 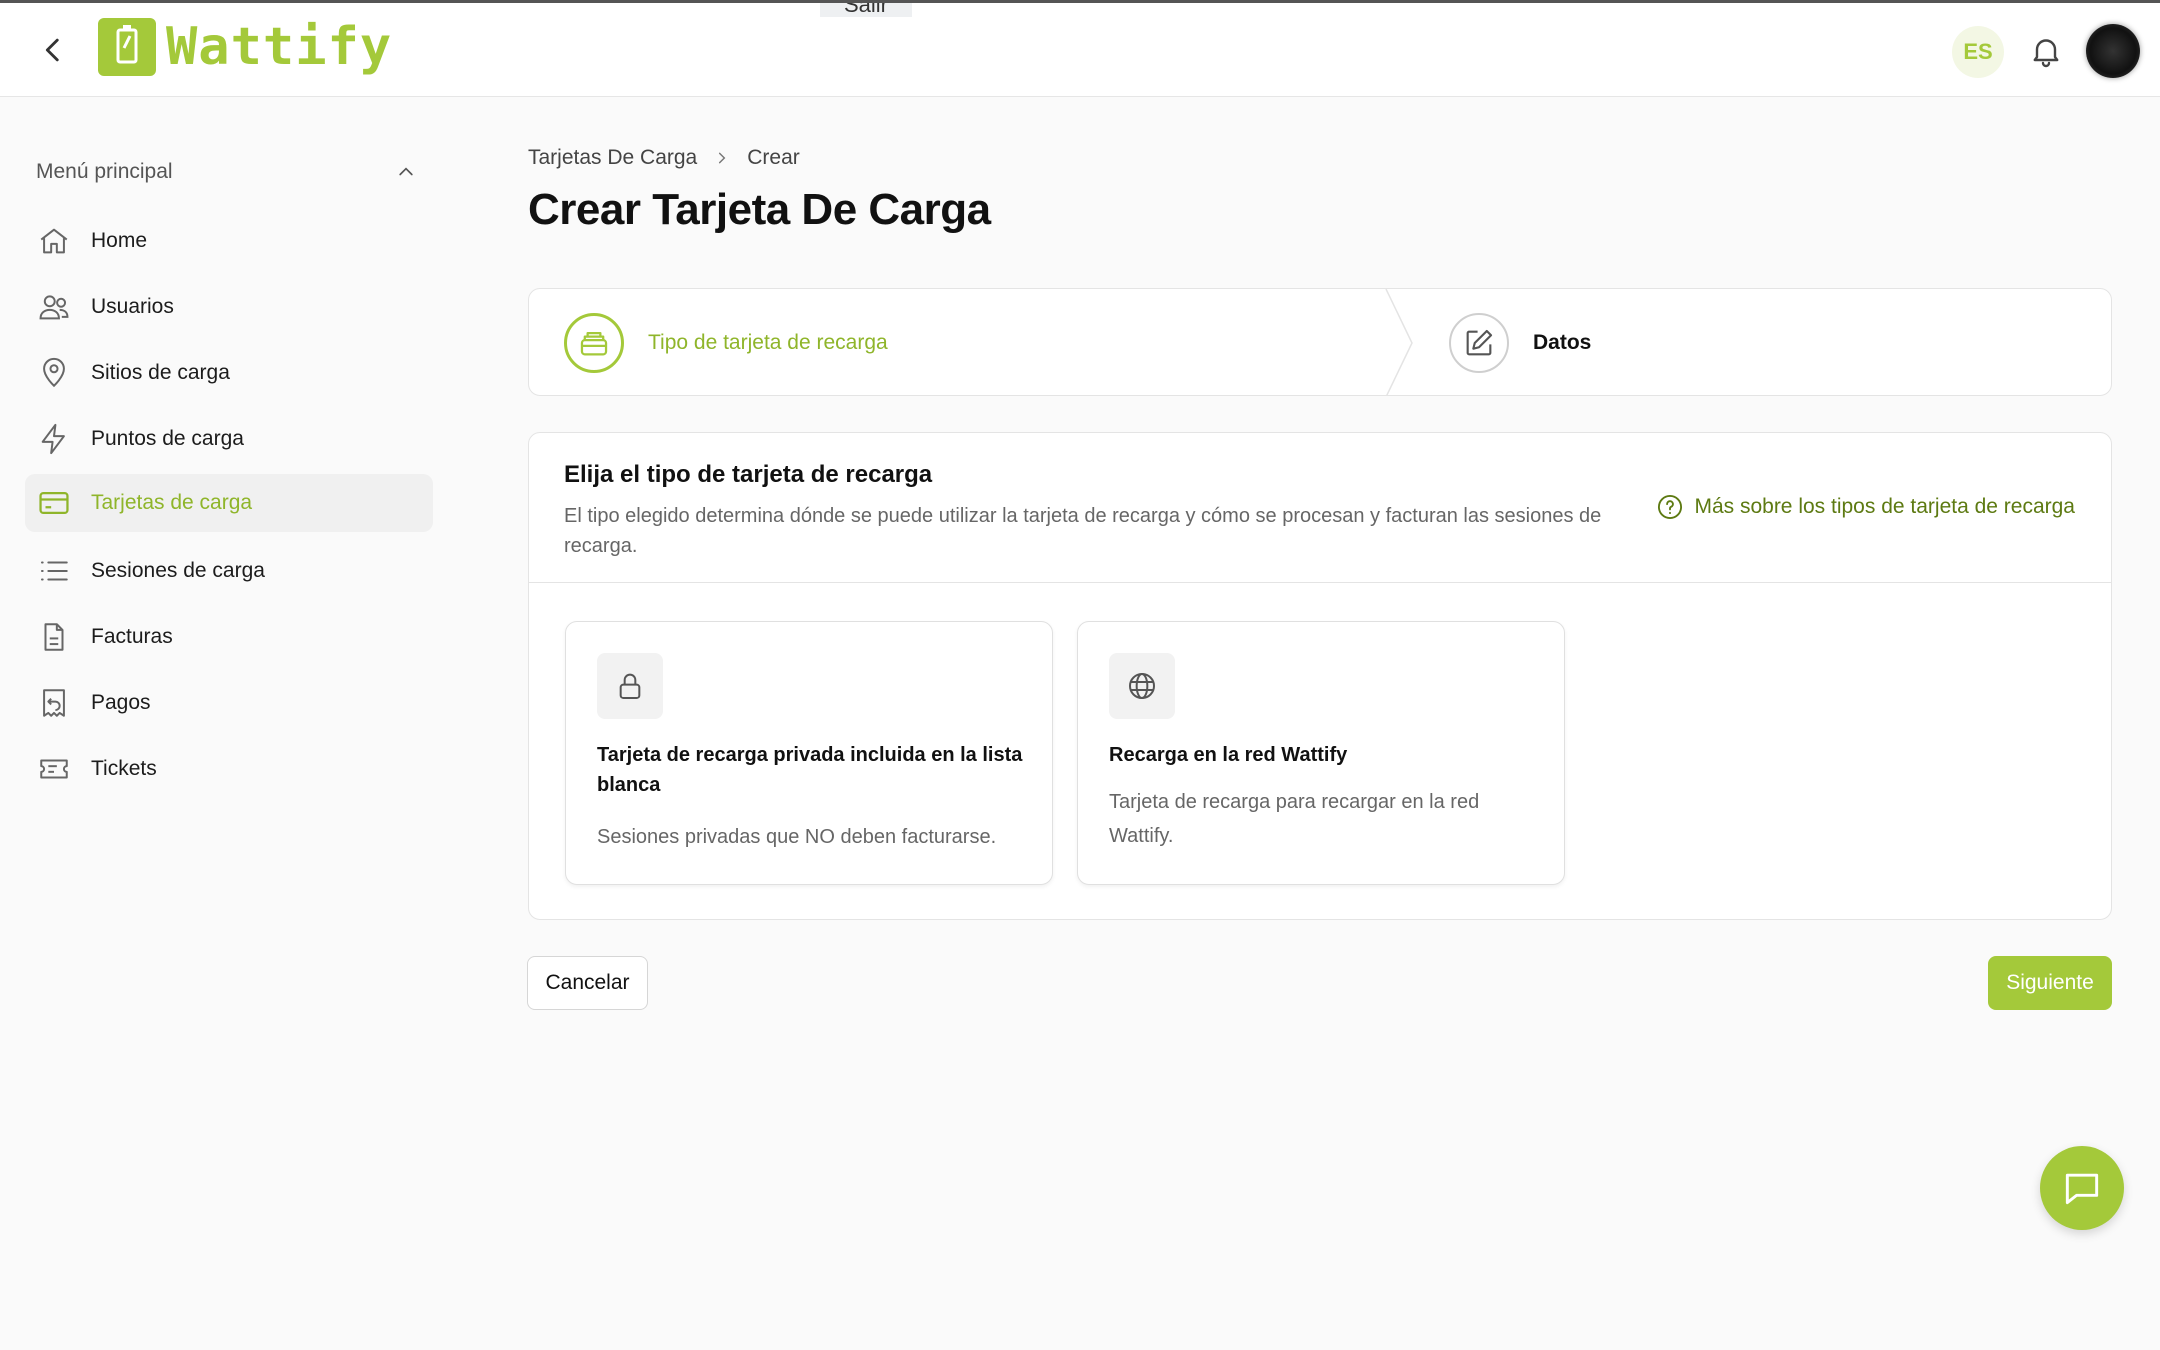 What do you see at coordinates (1320, 342) in the screenshot?
I see `stepper: Tipo de tarjeta de recarga Datos` at bounding box center [1320, 342].